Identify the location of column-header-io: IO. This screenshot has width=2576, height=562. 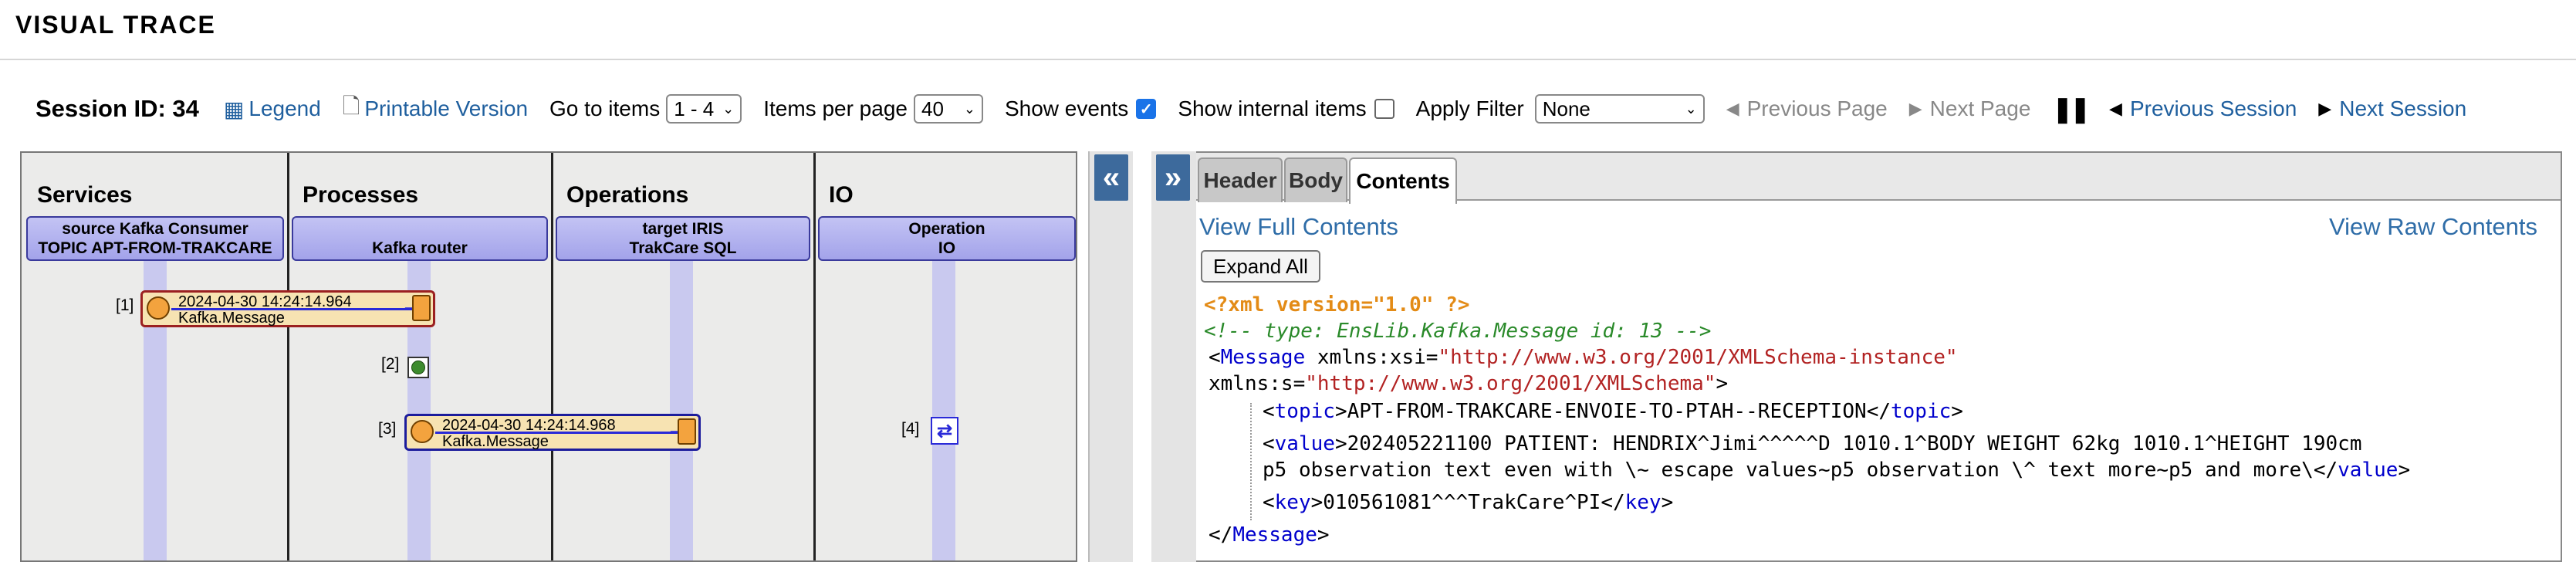
(841, 195).